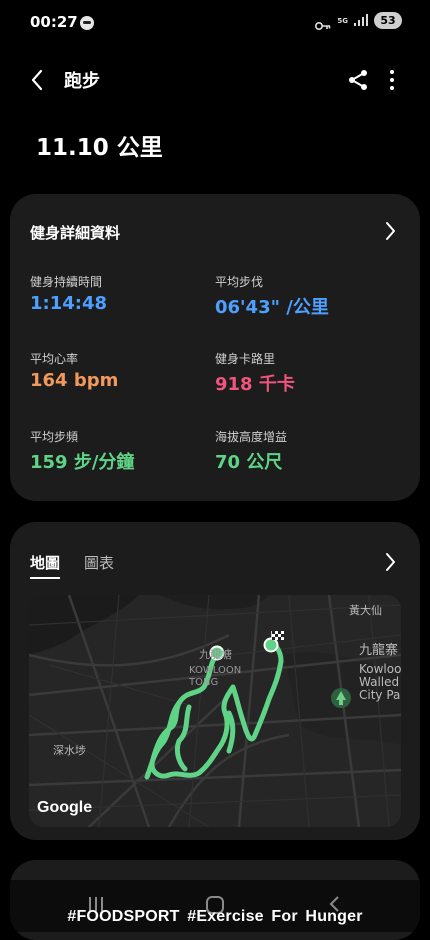  I want to click on share-button, so click(358, 80).